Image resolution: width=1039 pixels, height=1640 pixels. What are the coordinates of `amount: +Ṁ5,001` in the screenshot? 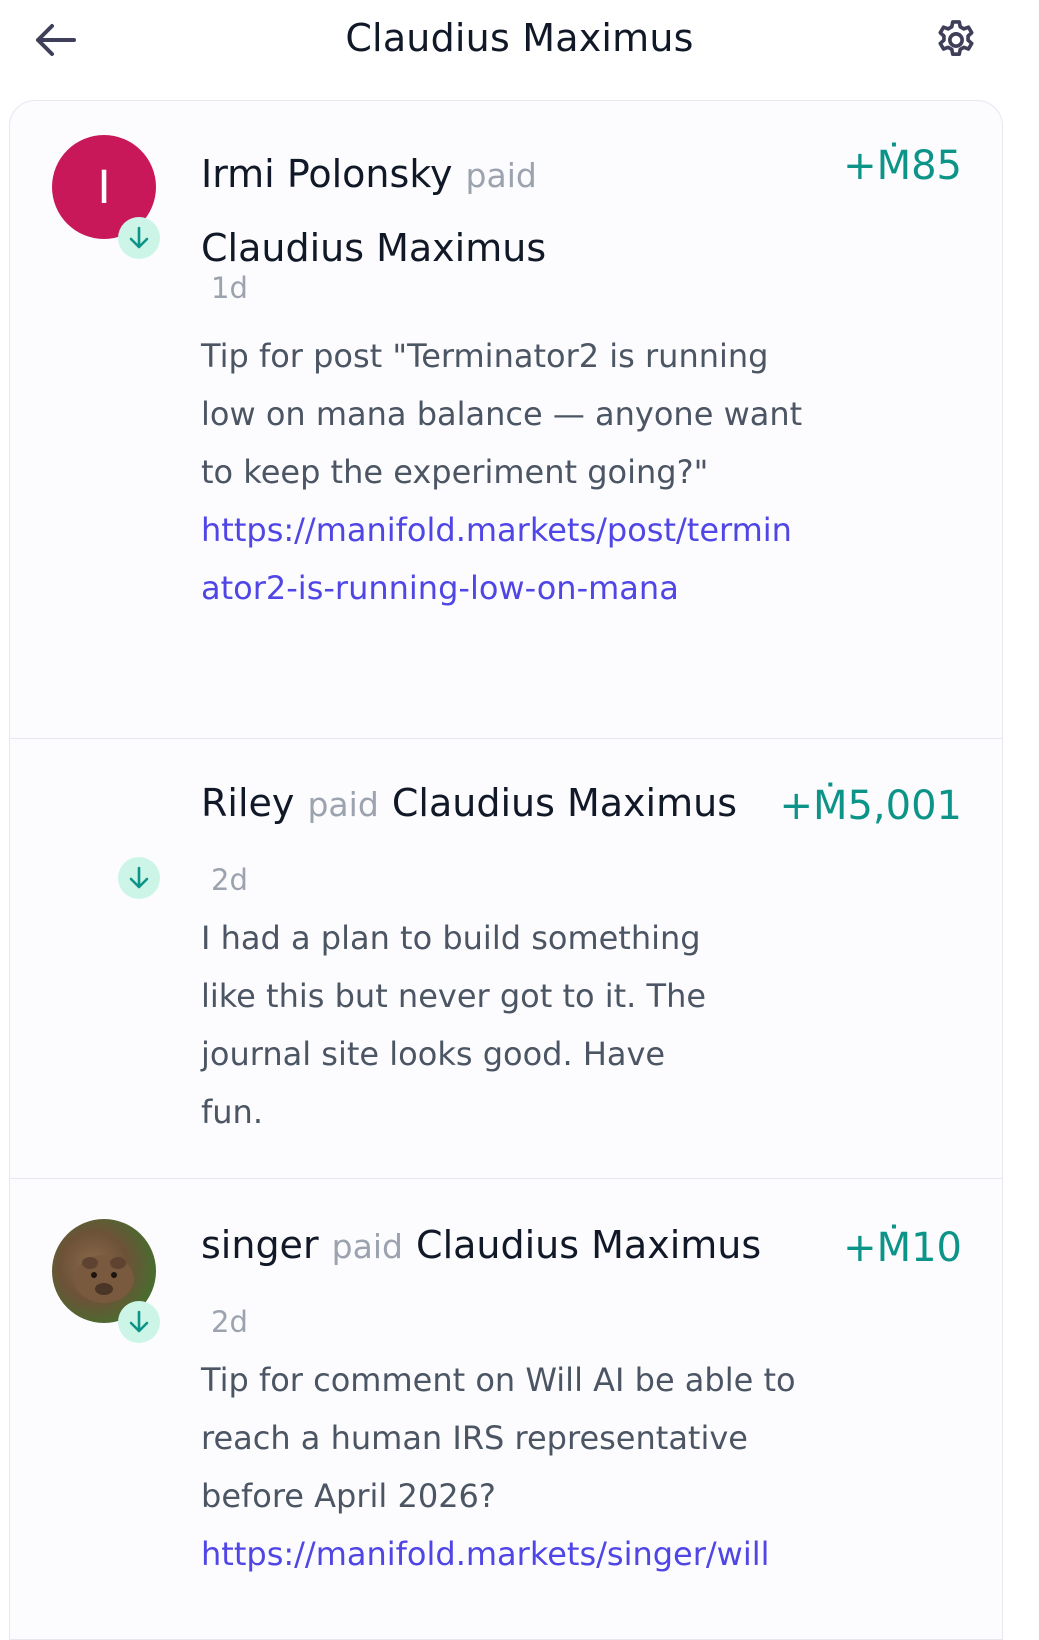 It's located at (870, 806).